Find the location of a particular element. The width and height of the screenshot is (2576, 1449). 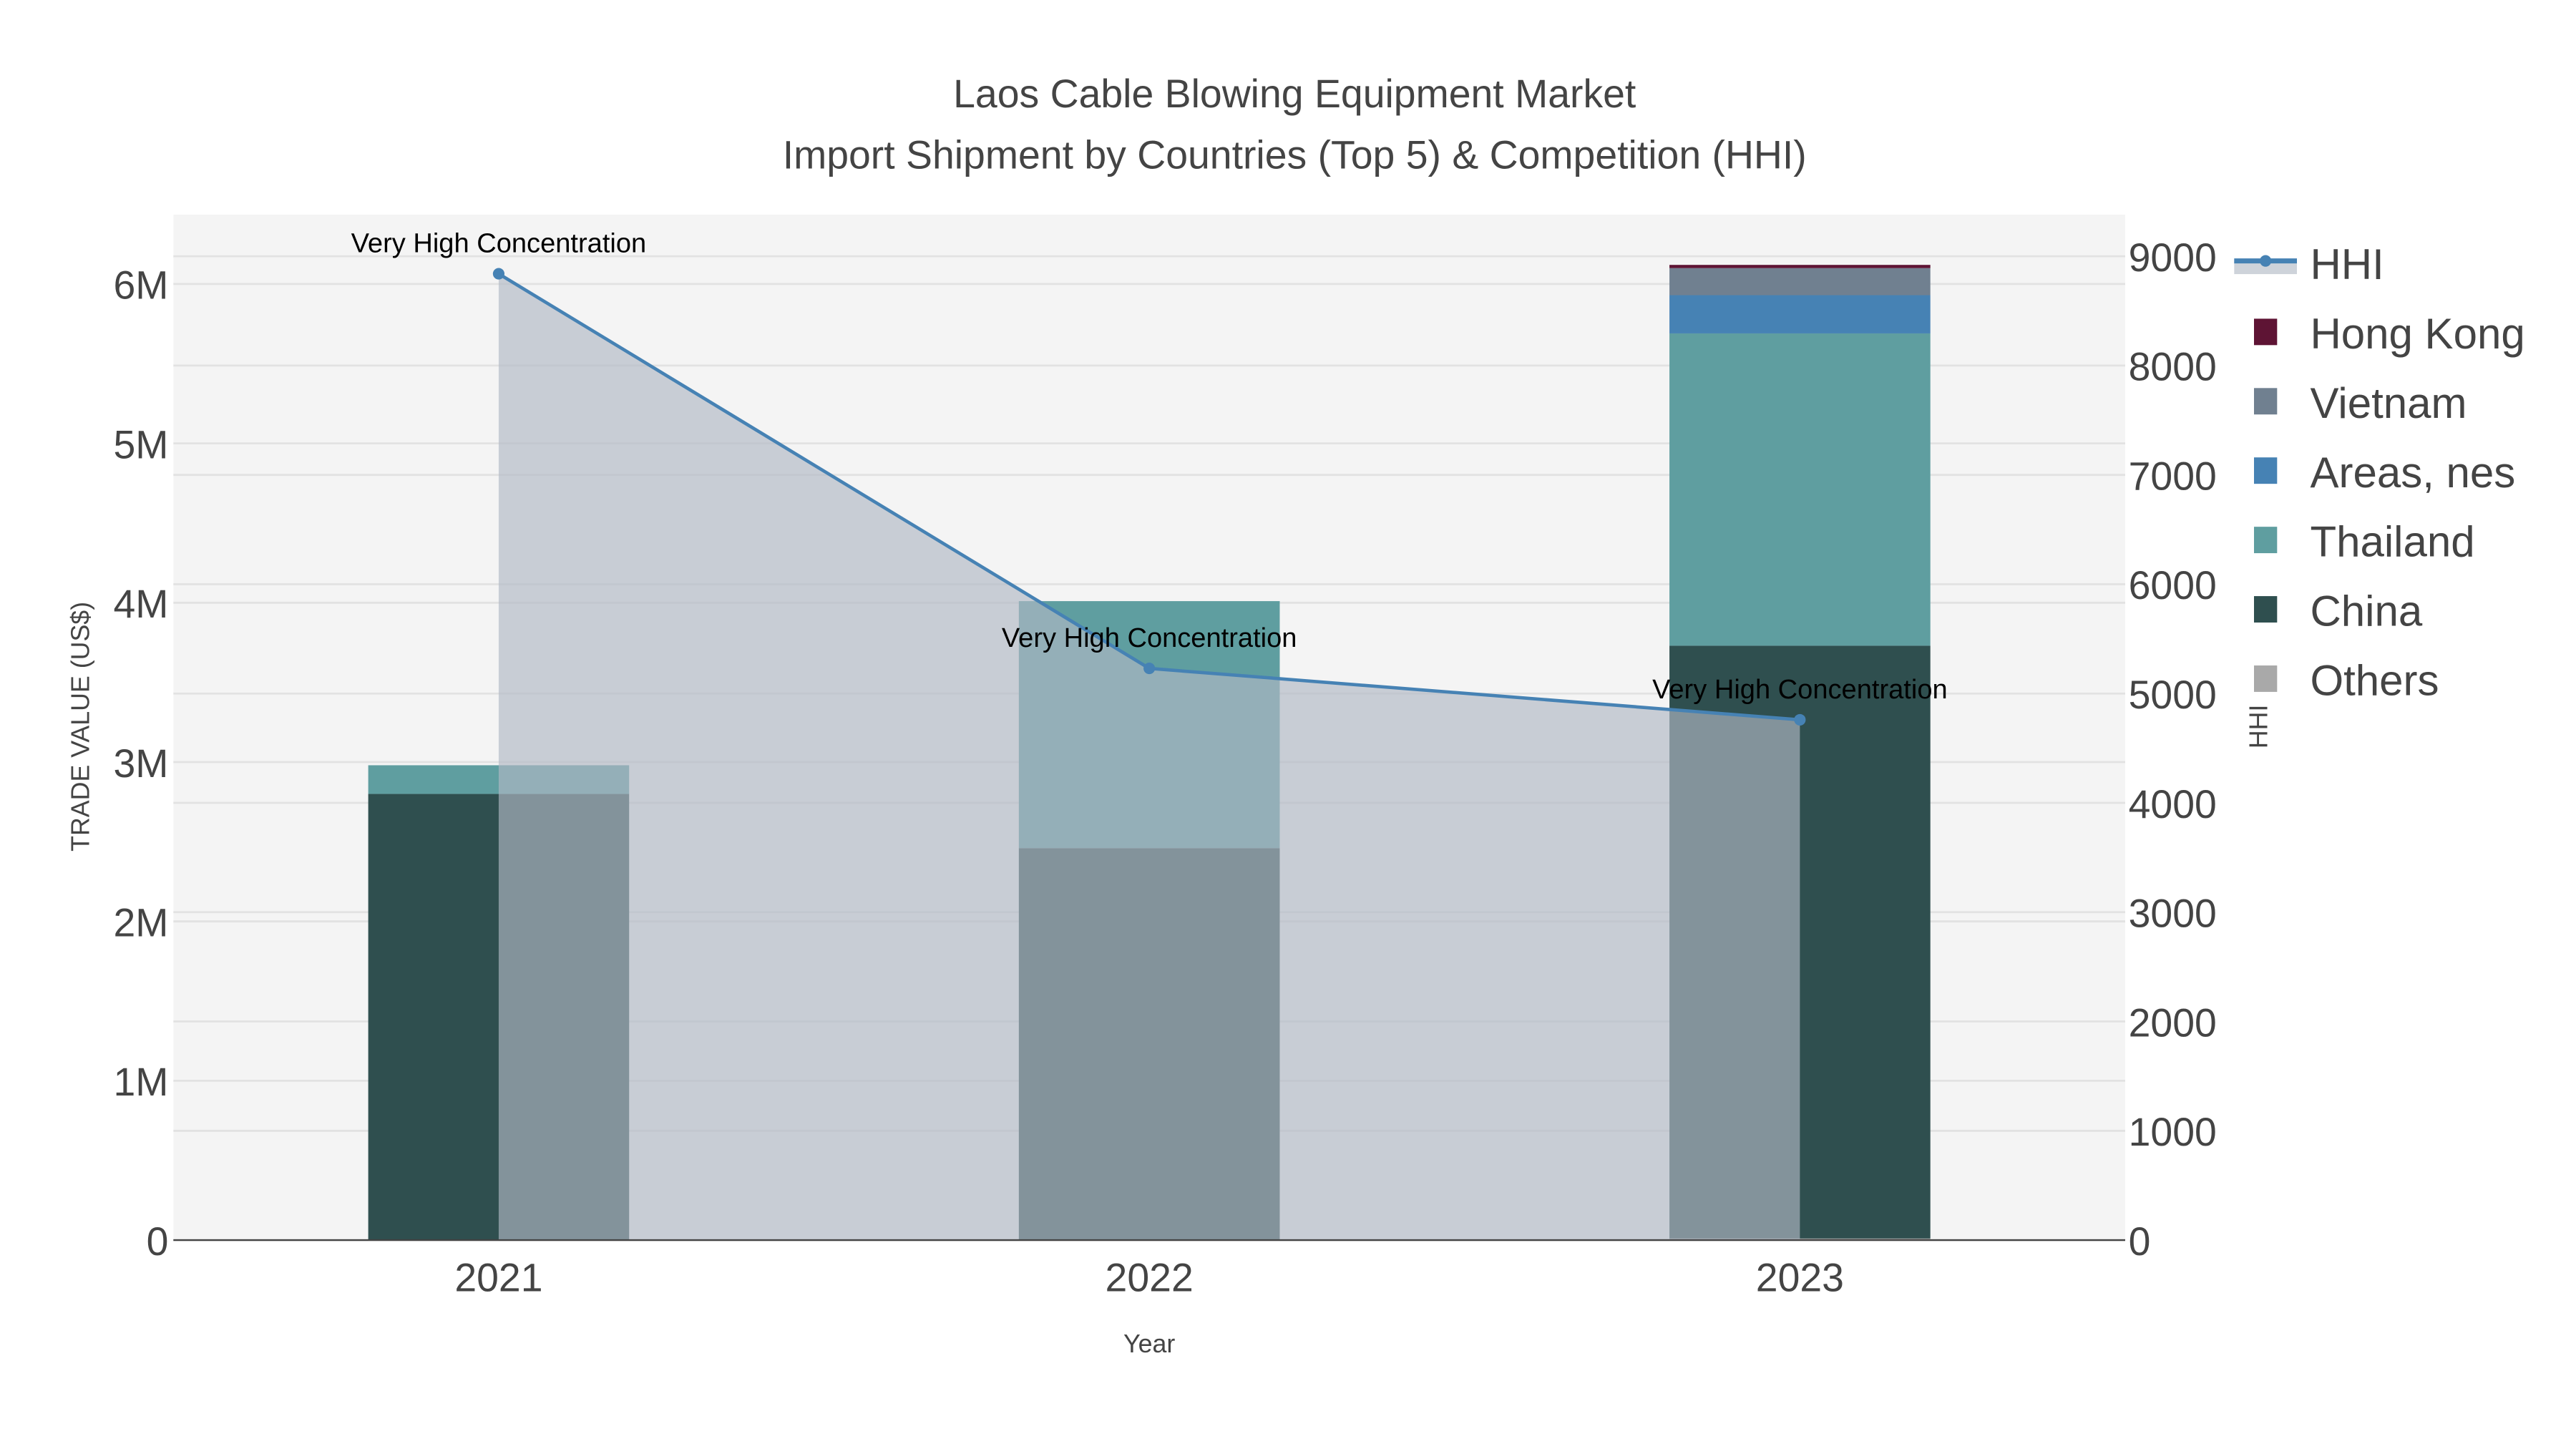

bar-vietnam-2023 is located at coordinates (1800, 282).